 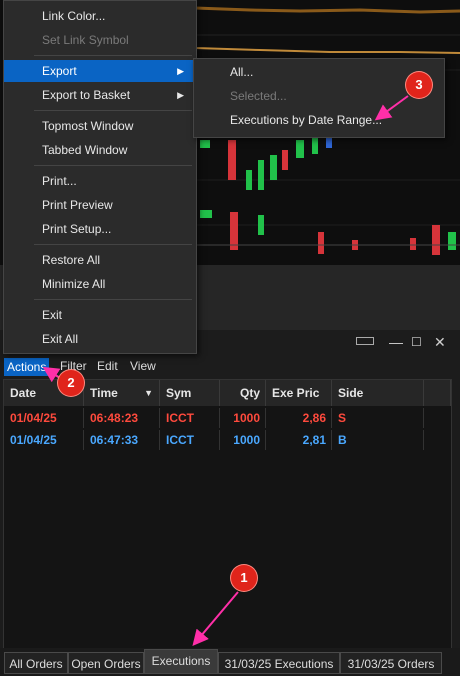 What do you see at coordinates (437, 393) in the screenshot?
I see `column-header-spacer` at bounding box center [437, 393].